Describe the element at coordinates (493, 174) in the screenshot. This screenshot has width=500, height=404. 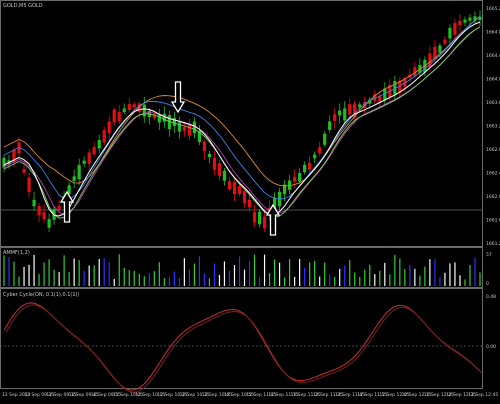
I see `price-tick-label: 1662.40` at that location.